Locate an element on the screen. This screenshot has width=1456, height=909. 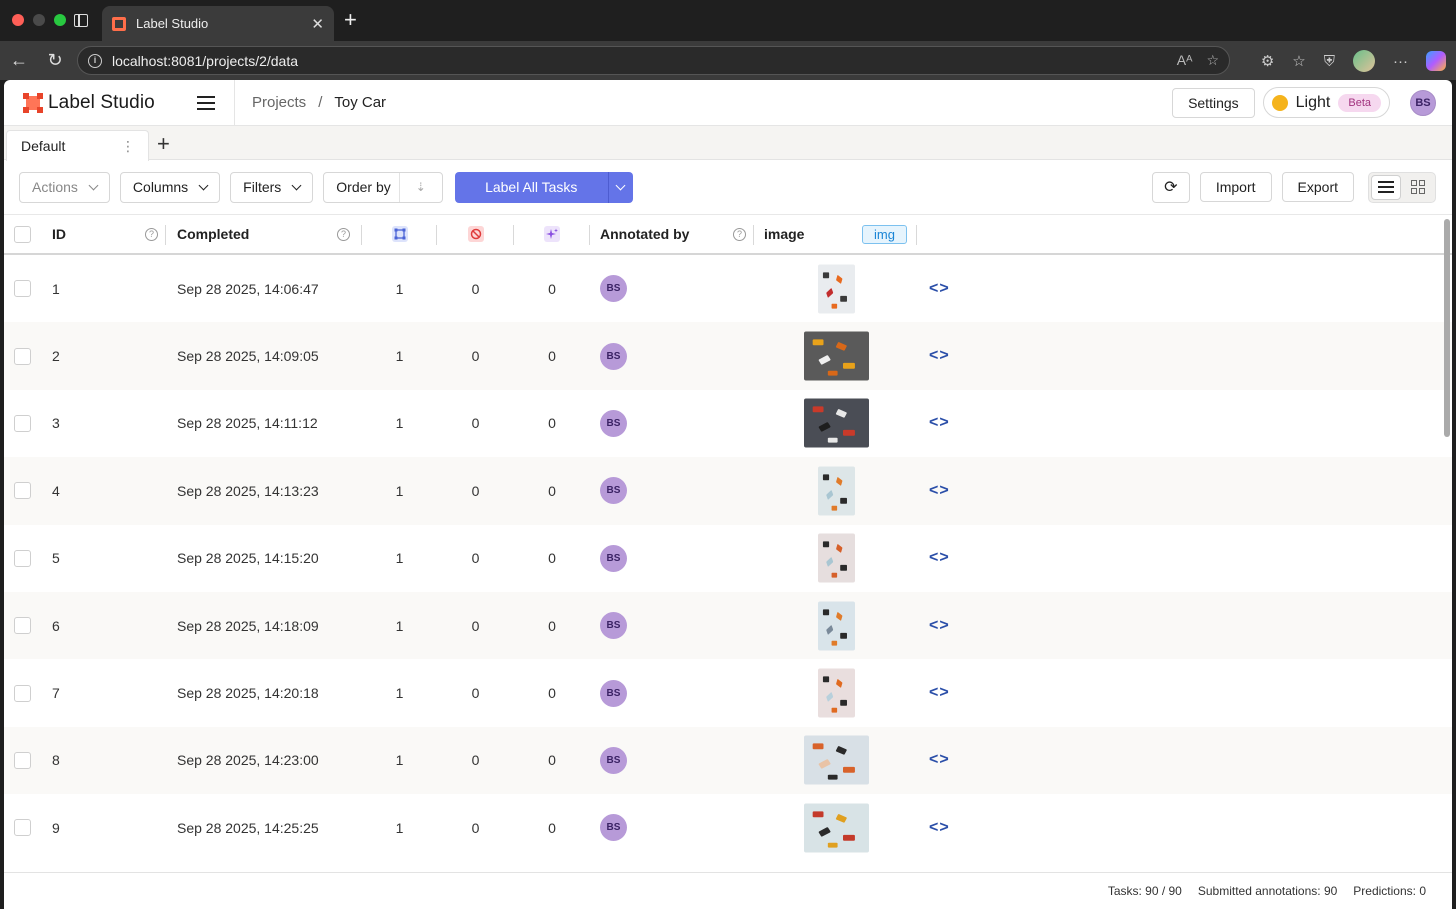
column-header-annotated-by: Annotated by ? is located at coordinates (677, 234).